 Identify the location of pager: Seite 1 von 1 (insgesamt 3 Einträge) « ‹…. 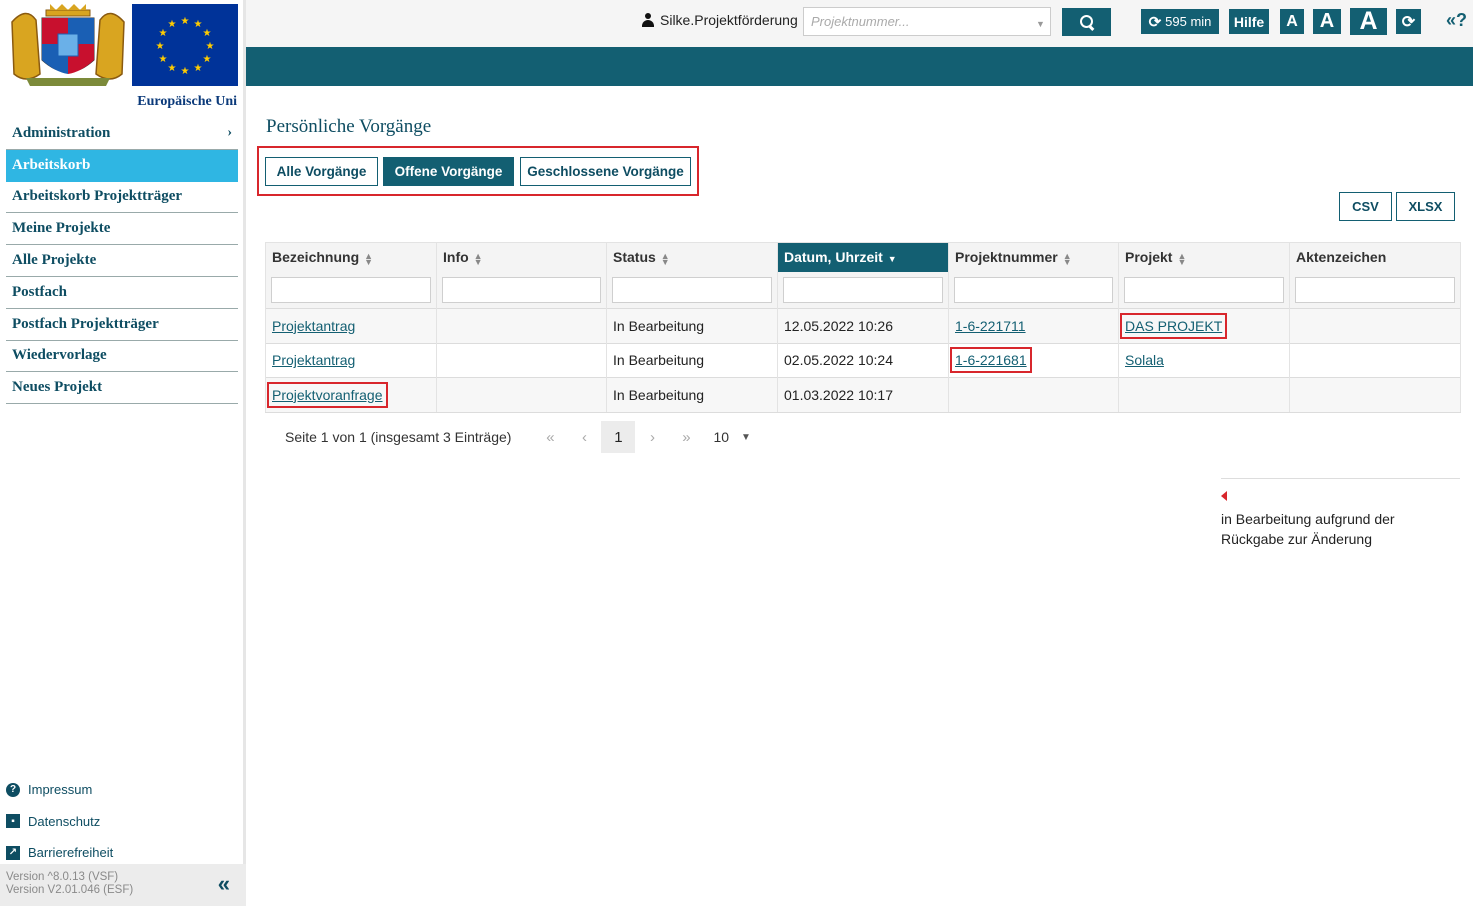
(518, 437).